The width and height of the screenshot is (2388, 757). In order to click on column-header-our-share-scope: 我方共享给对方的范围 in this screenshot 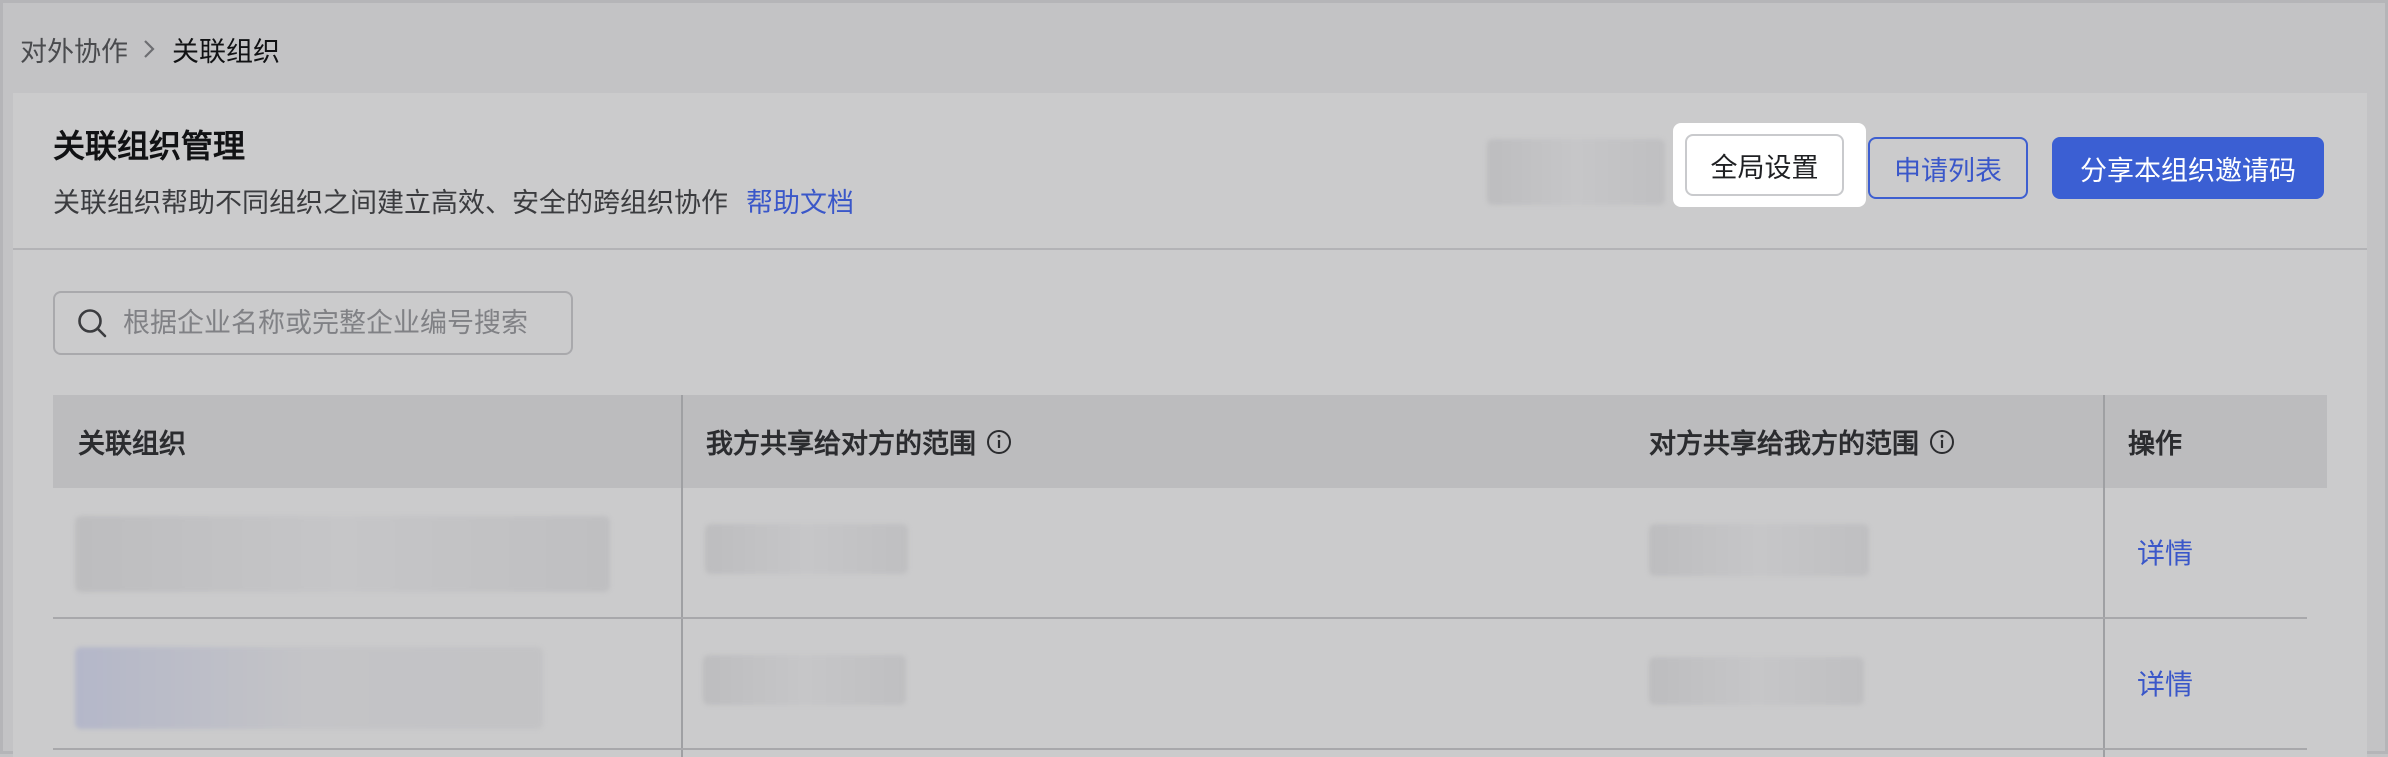, I will do `click(859, 441)`.